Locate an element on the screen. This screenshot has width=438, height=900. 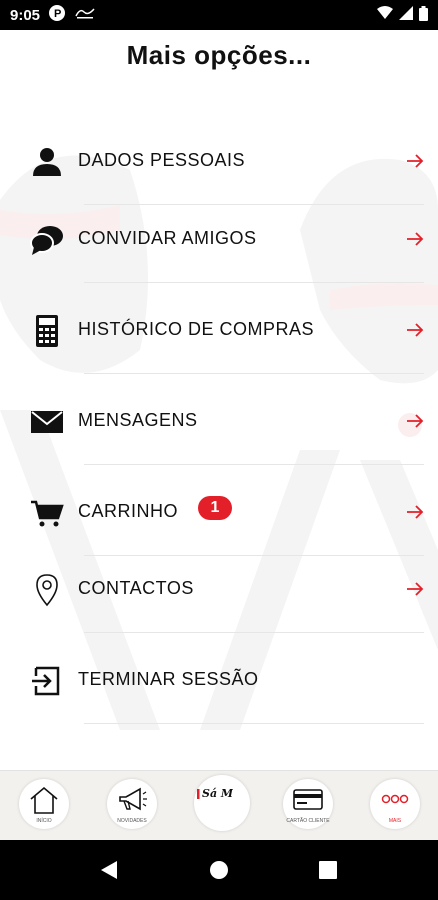
menu-item-dados-pessoais: DADOS PESSOAIS is located at coordinates (219, 160).